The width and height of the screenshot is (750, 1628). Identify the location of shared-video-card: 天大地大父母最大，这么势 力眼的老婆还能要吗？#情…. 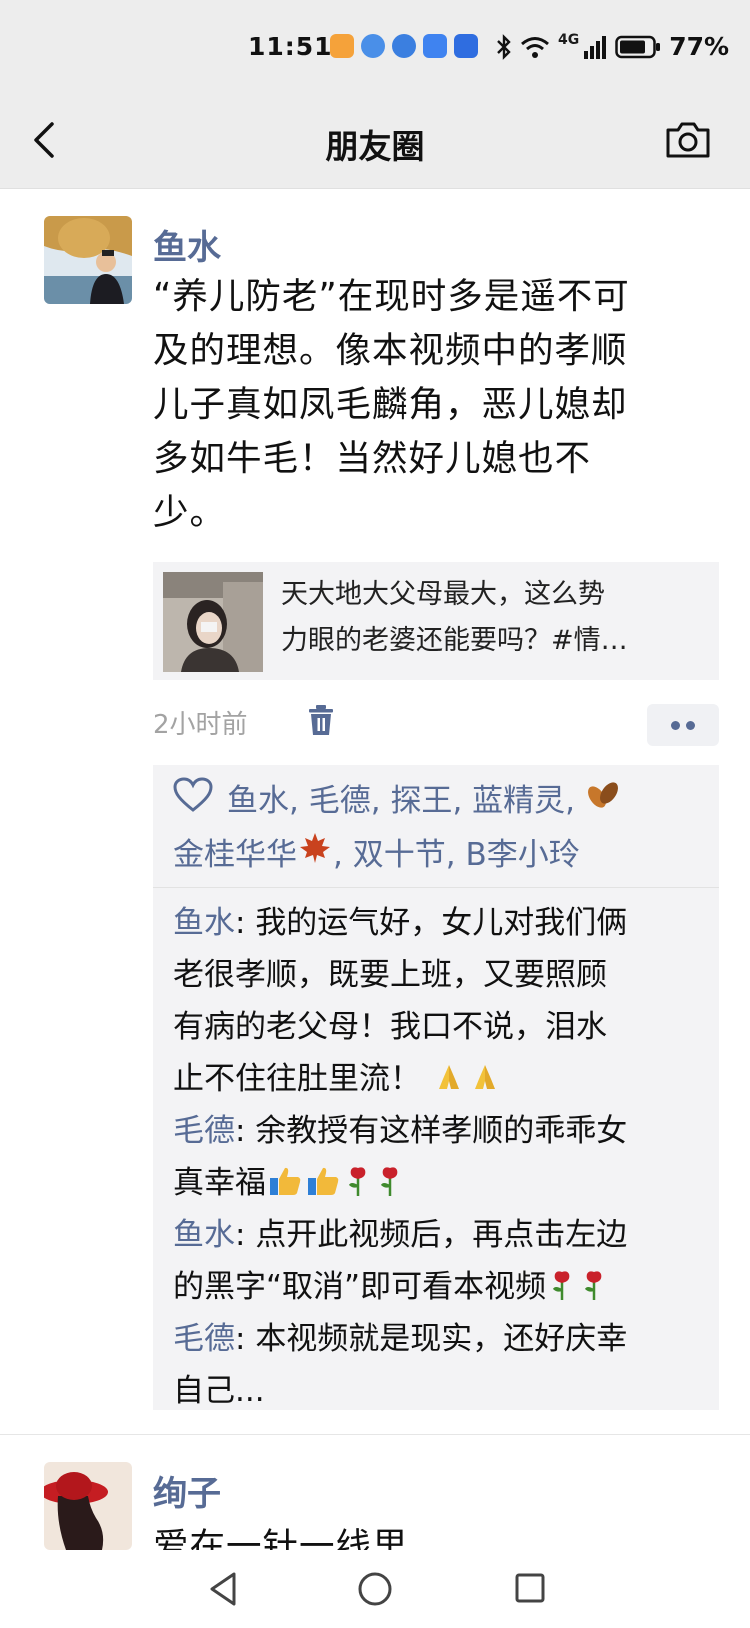
(436, 621).